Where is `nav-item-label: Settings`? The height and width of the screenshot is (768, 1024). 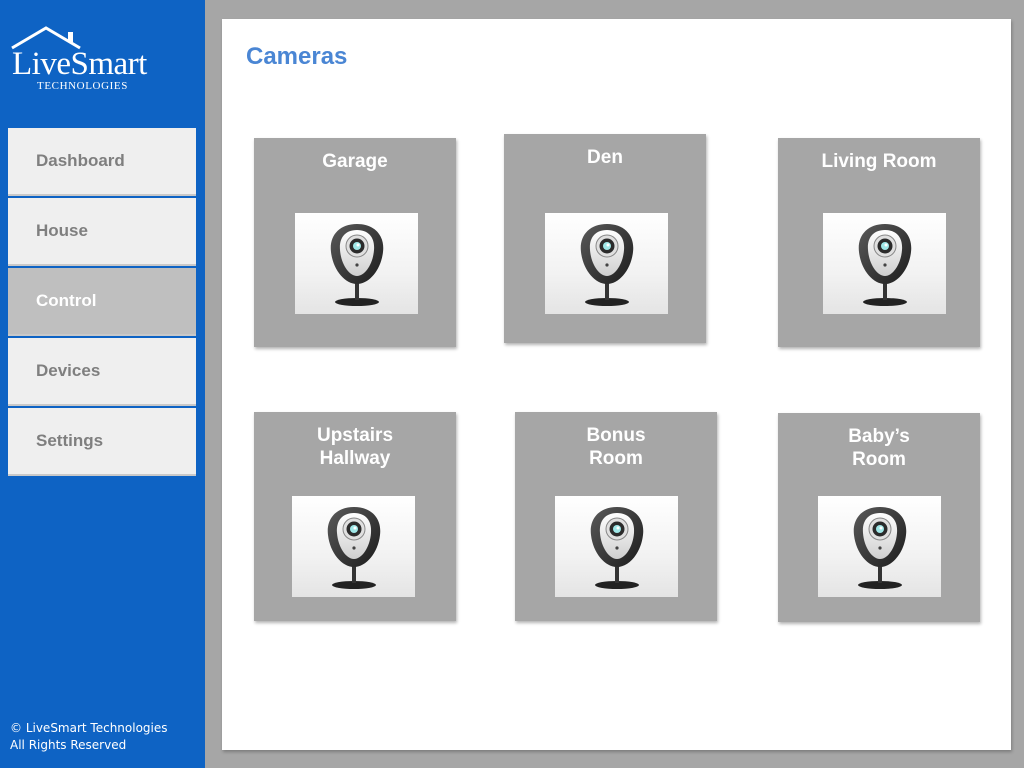
nav-item-label: Settings is located at coordinates (70, 440).